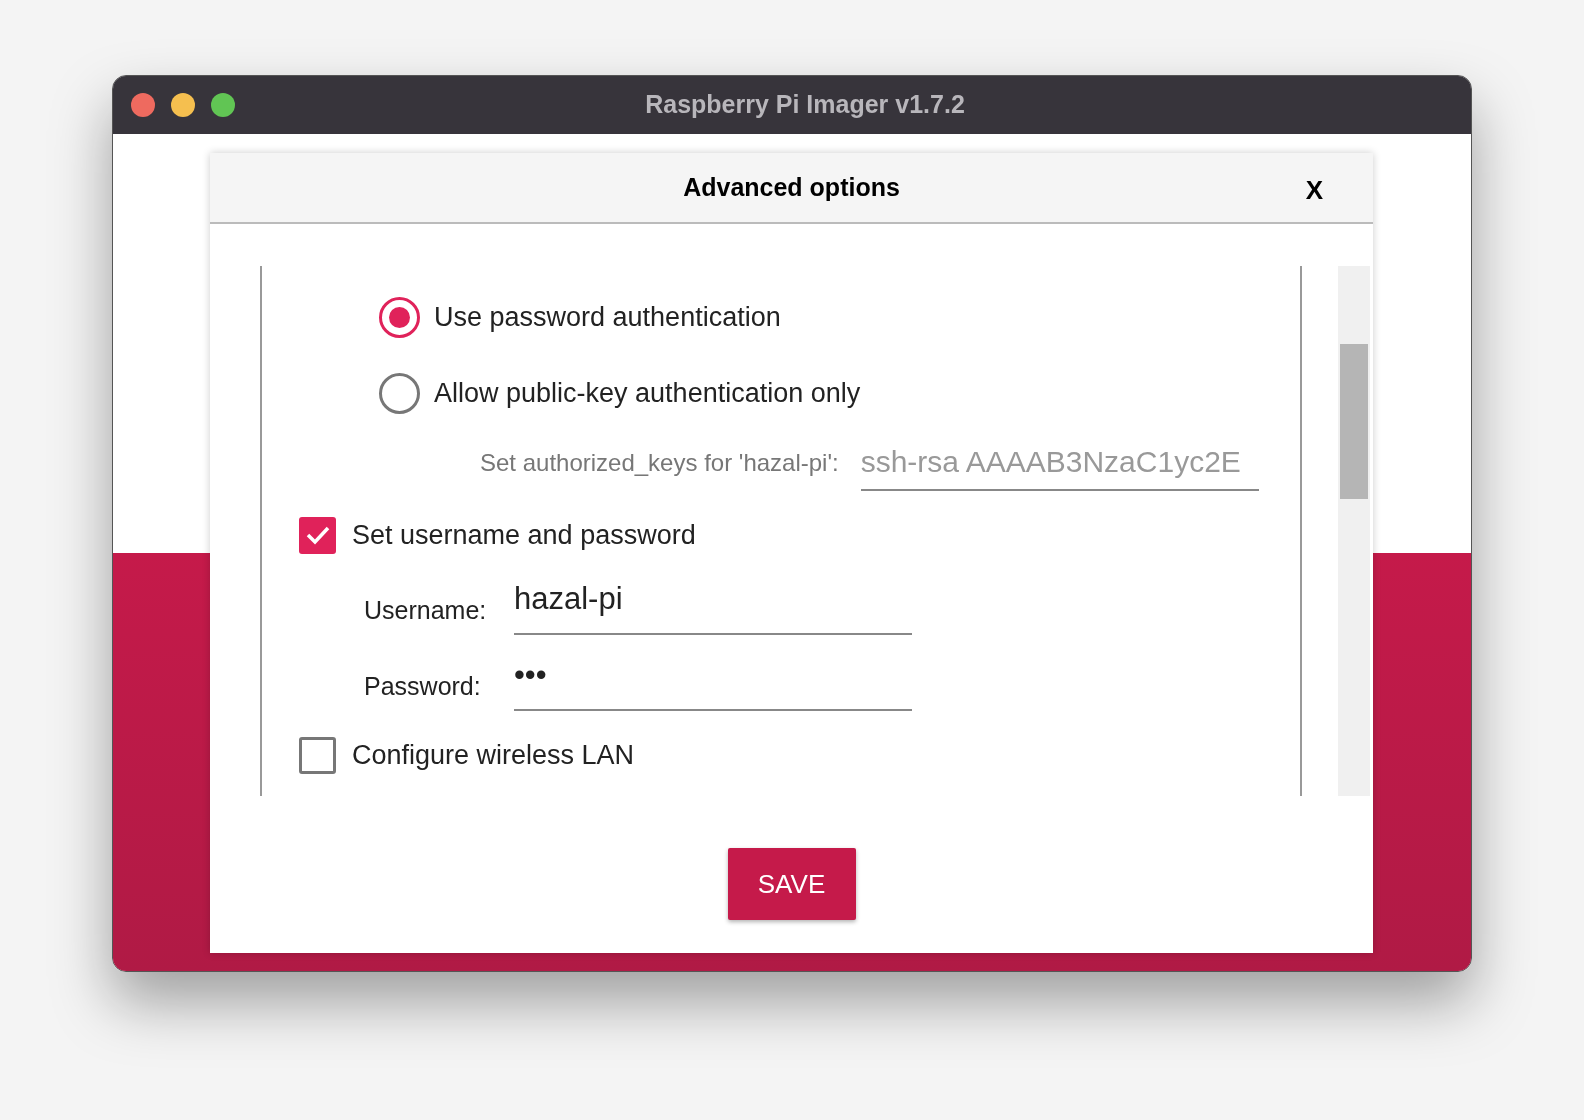 The height and width of the screenshot is (1120, 1584). Describe the element at coordinates (647, 393) in the screenshot. I see `radio-label: Allow public-key authentication only` at that location.